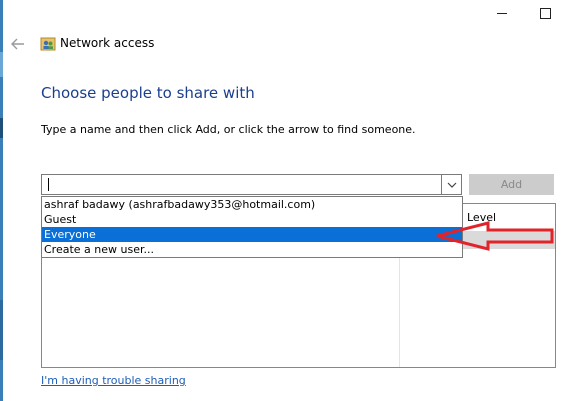 This screenshot has width=576, height=401. I want to click on maximize-icon, so click(545, 13).